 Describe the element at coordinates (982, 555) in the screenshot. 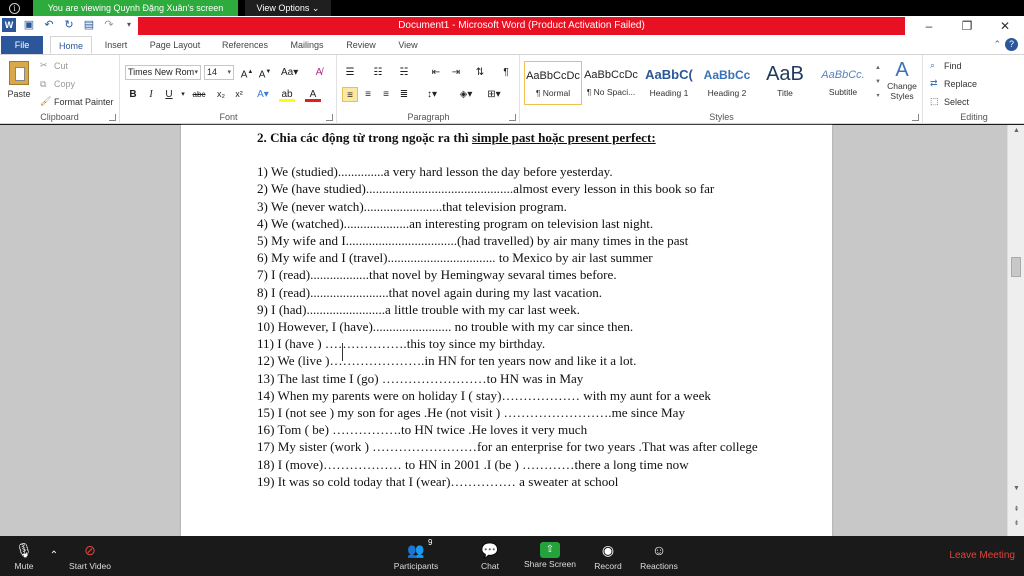

I see `leave-meeting-button: Leave Meeting` at that location.